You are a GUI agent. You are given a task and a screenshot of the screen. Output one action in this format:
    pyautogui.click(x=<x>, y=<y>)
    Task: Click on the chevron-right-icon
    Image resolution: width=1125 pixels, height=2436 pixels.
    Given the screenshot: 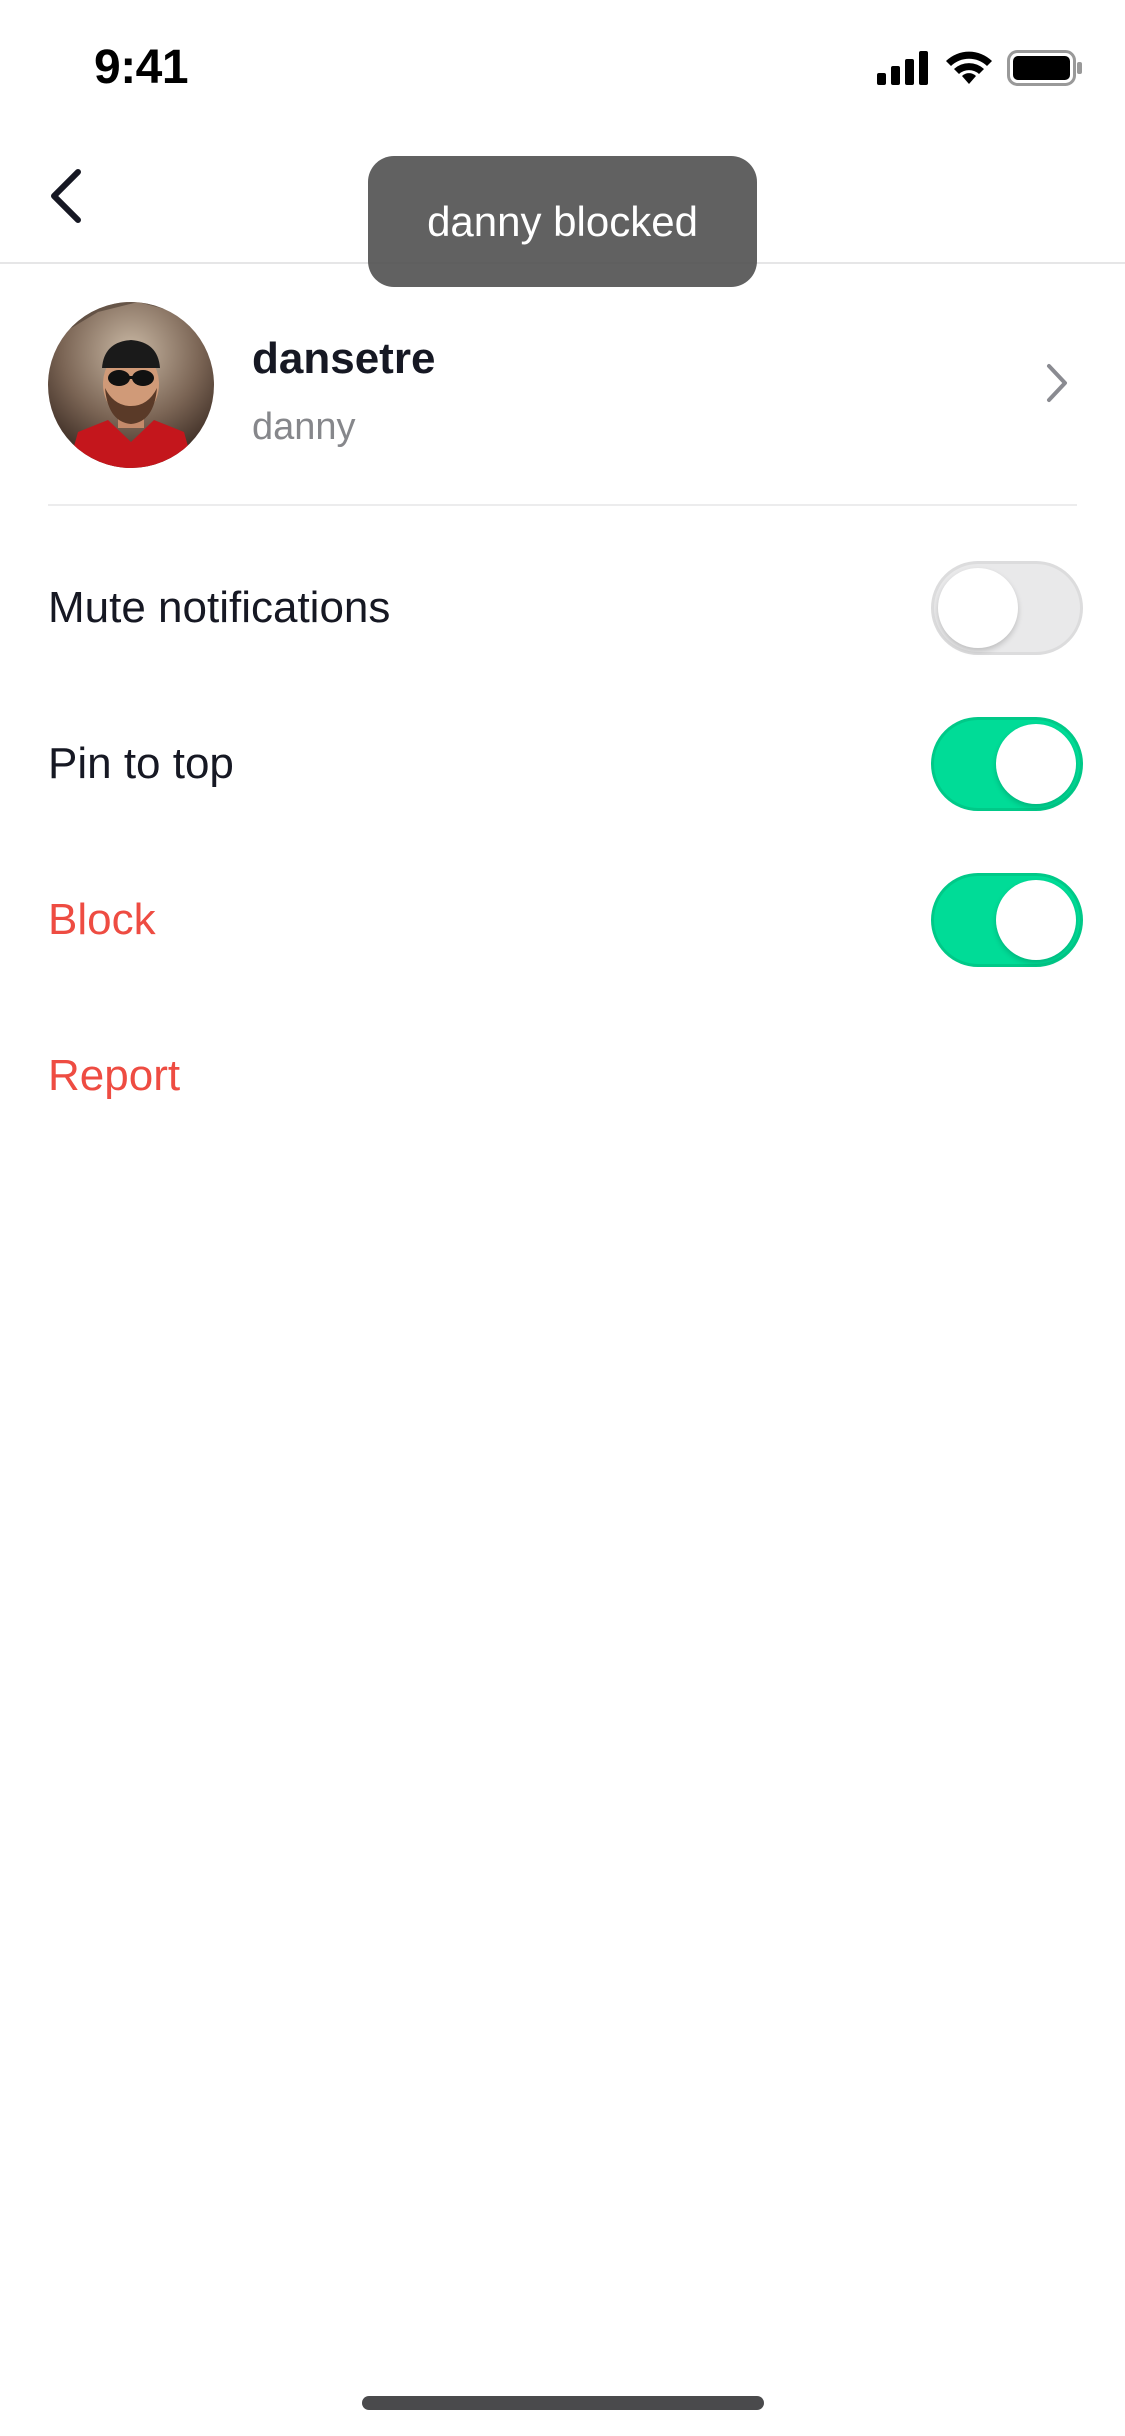 What is the action you would take?
    pyautogui.click(x=1057, y=383)
    